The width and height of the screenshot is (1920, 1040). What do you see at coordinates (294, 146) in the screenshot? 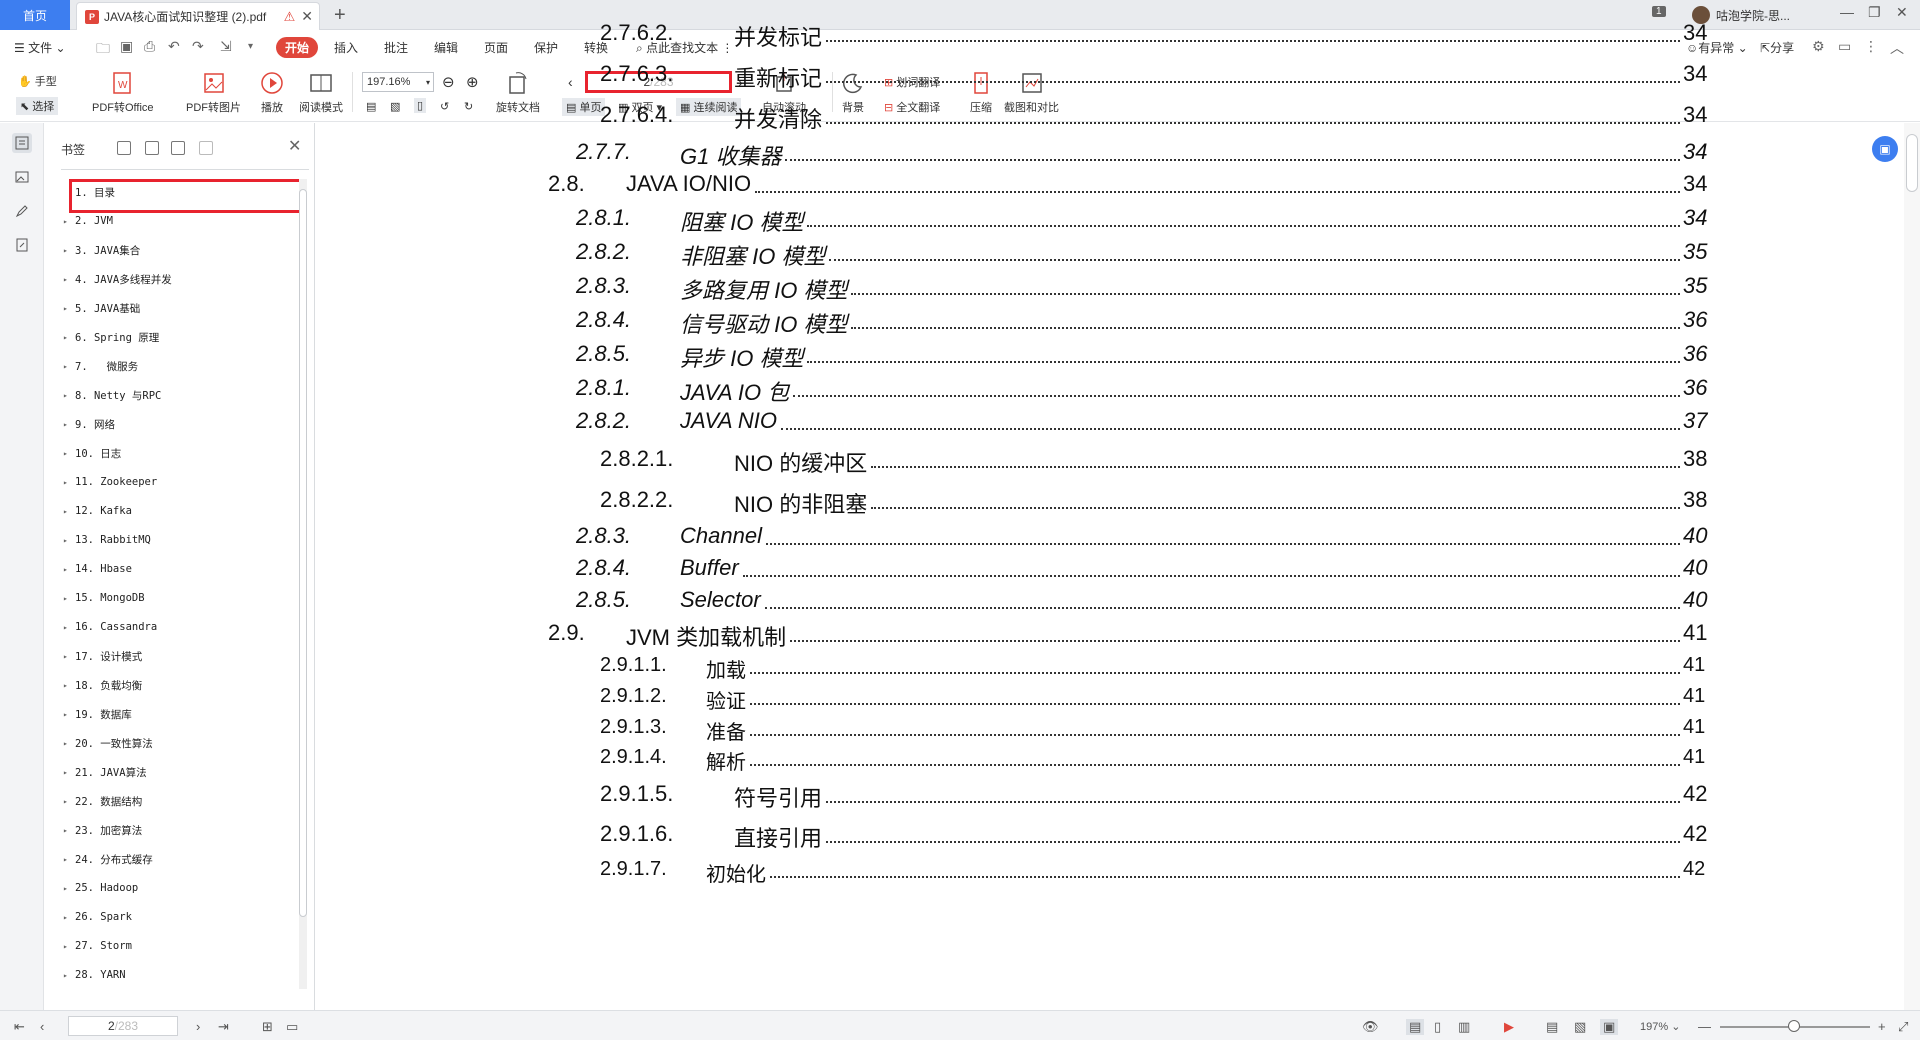
I see `close-panel-icon: ✕` at bounding box center [294, 146].